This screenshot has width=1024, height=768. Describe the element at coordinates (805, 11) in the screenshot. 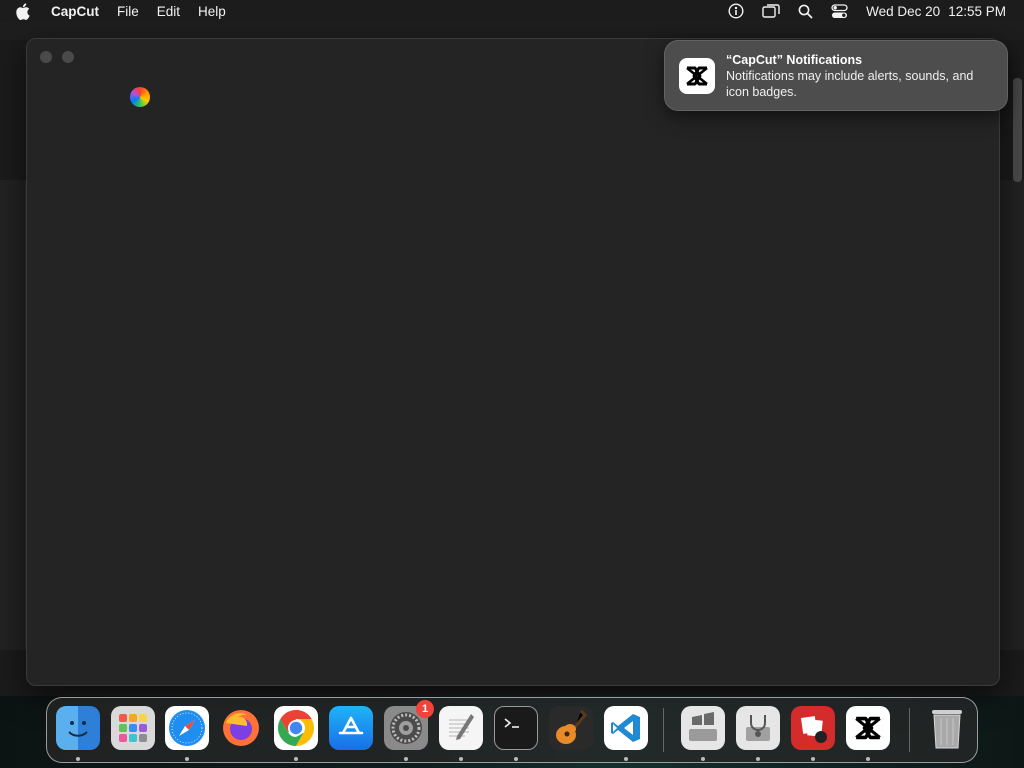

I see `spotlight-search-icon` at that location.